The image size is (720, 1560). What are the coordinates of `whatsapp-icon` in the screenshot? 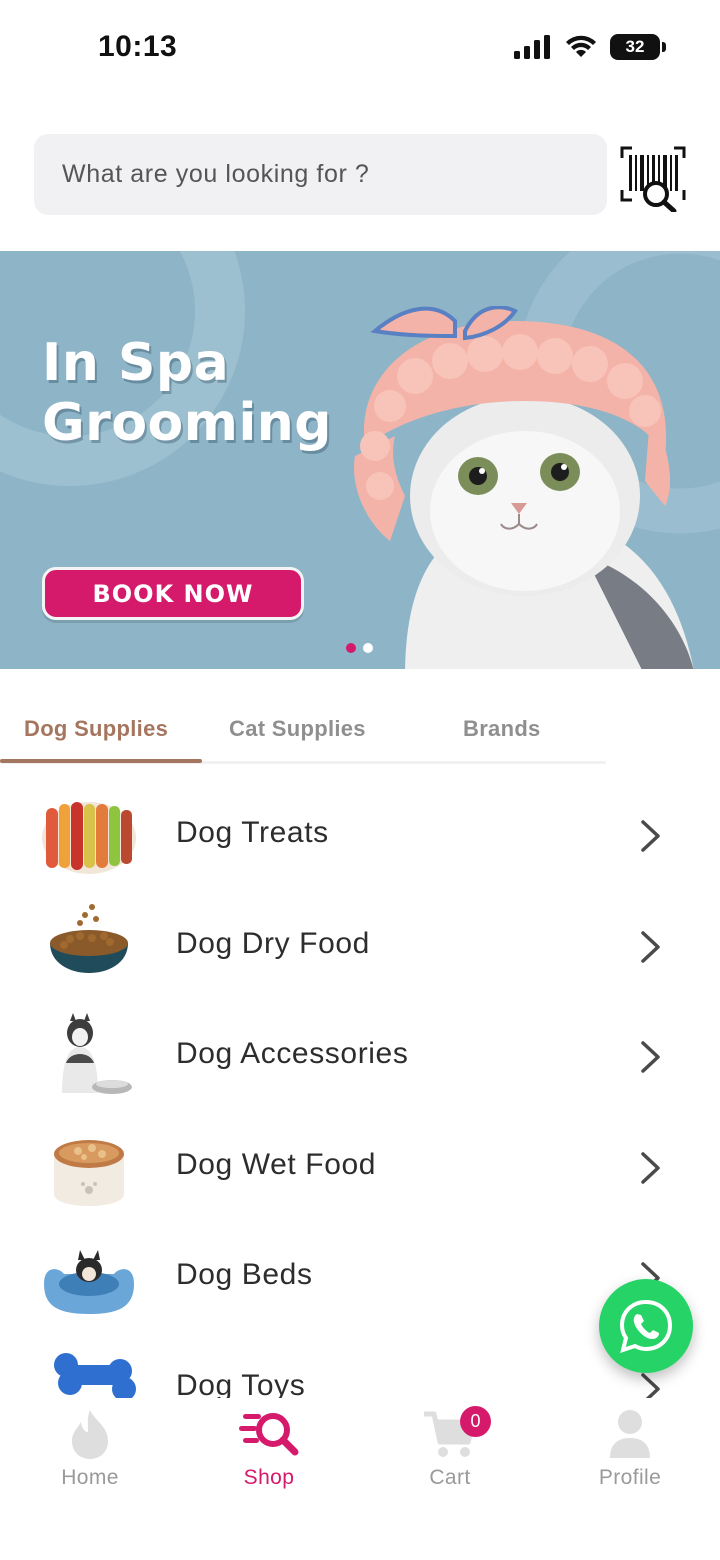 It's located at (646, 1326).